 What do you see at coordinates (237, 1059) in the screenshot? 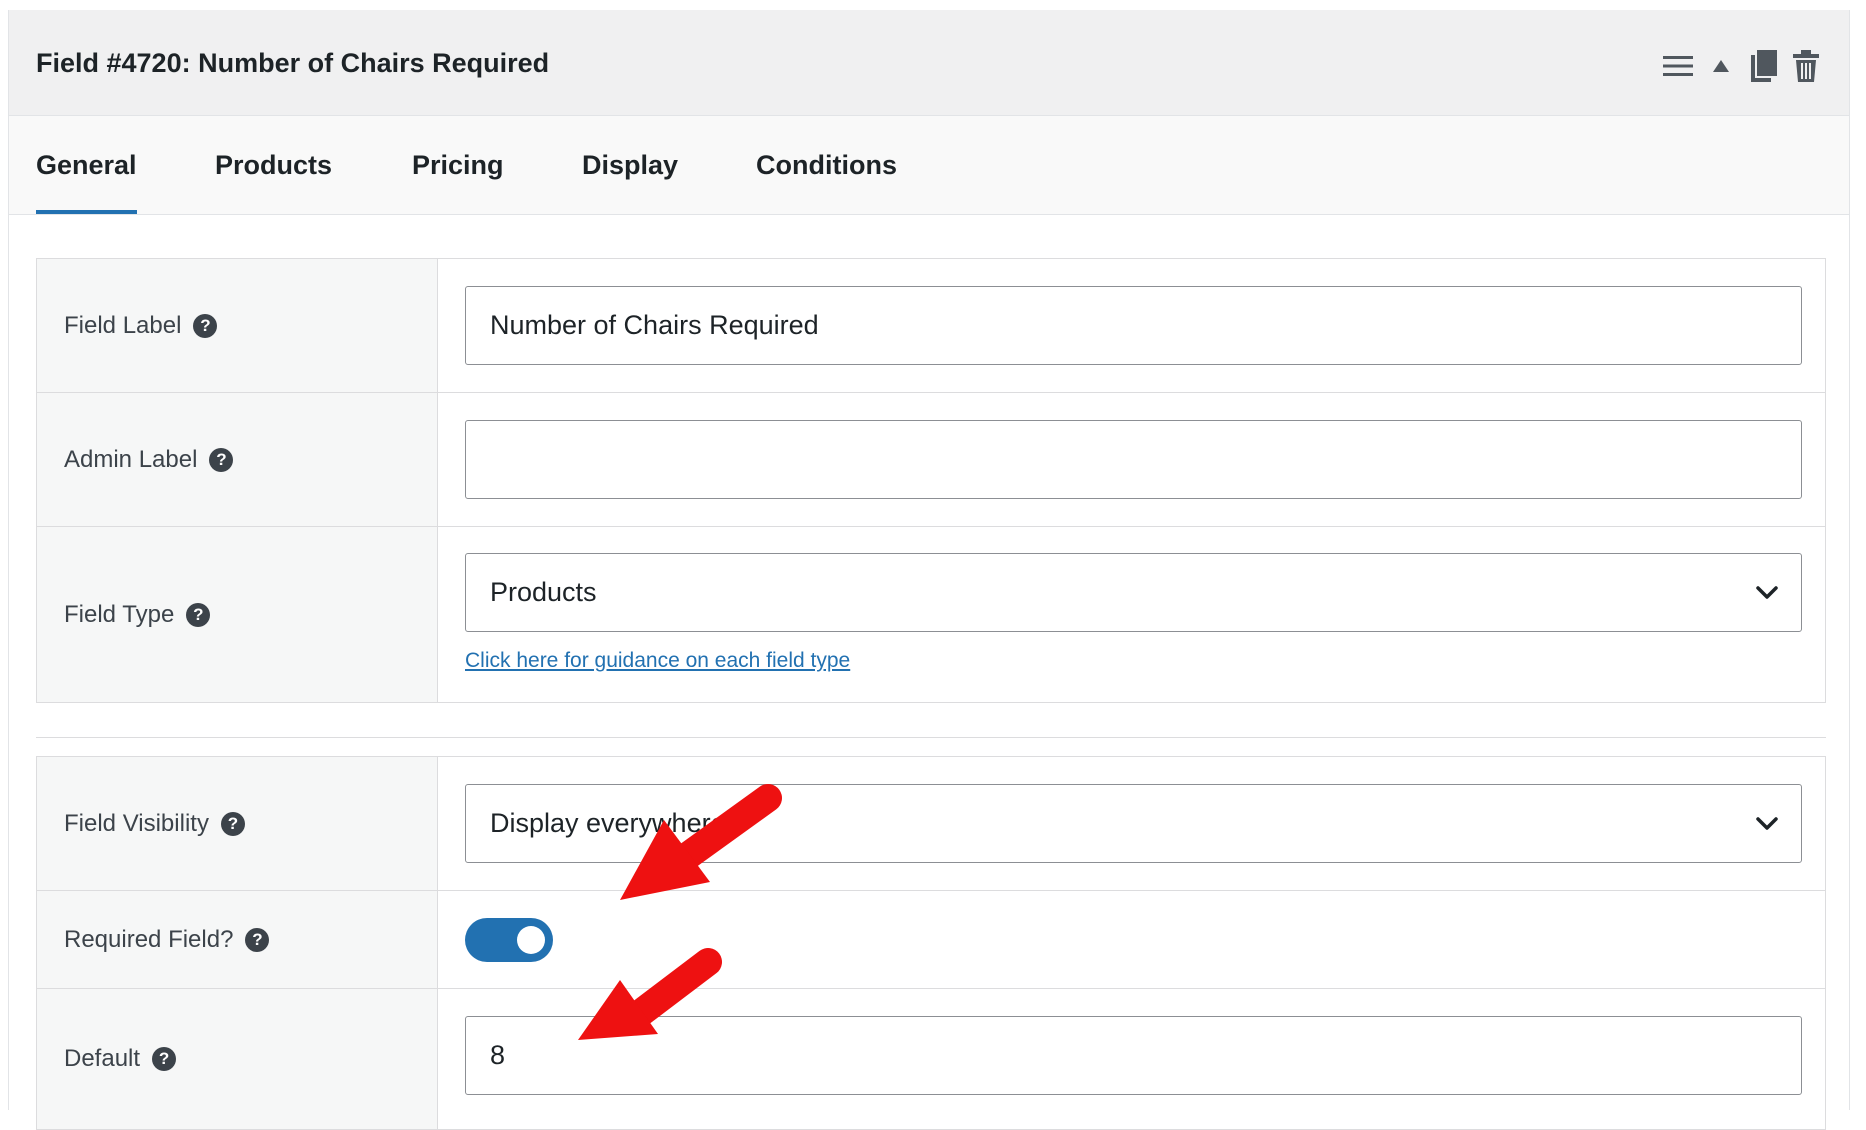
I see `default-label-cell: Default ?` at bounding box center [237, 1059].